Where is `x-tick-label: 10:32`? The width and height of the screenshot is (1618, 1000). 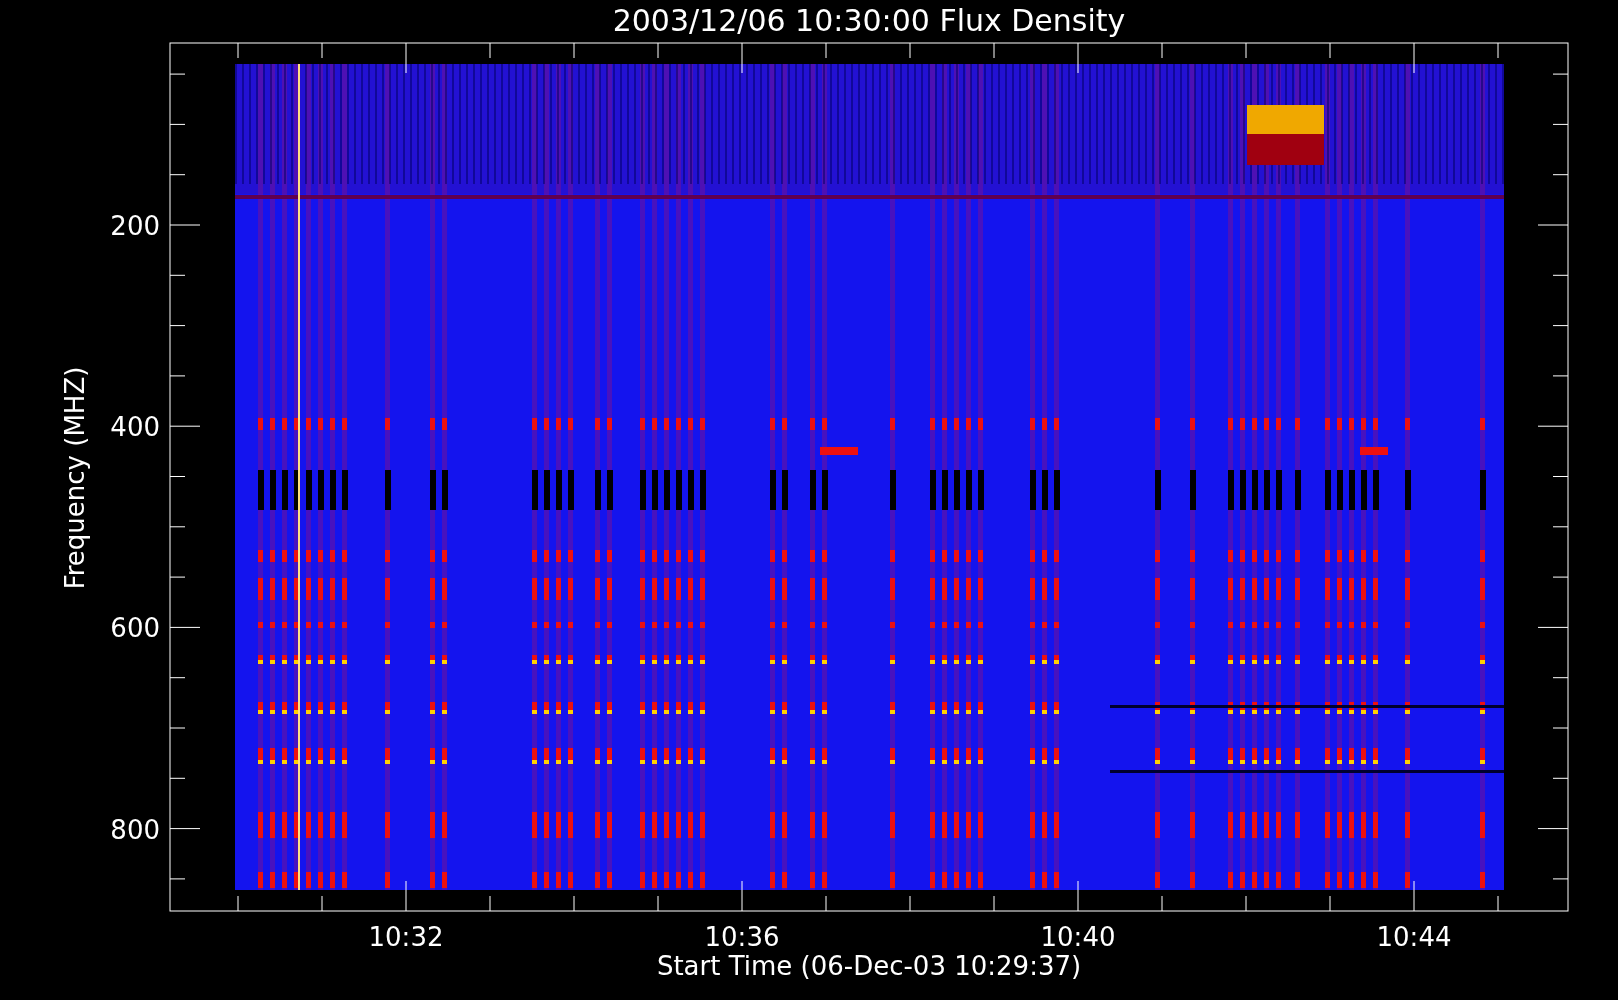 x-tick-label: 10:32 is located at coordinates (406, 937).